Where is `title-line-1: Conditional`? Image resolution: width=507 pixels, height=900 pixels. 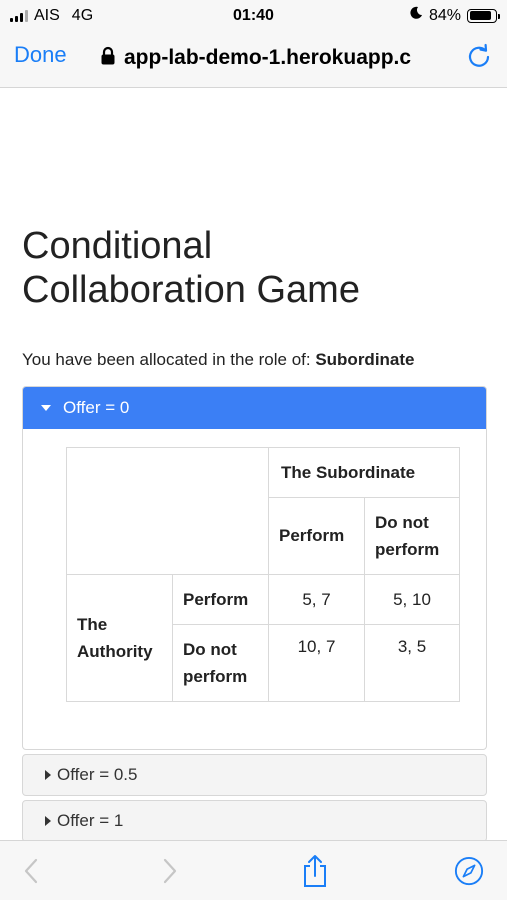 title-line-1: Conditional is located at coordinates (117, 246).